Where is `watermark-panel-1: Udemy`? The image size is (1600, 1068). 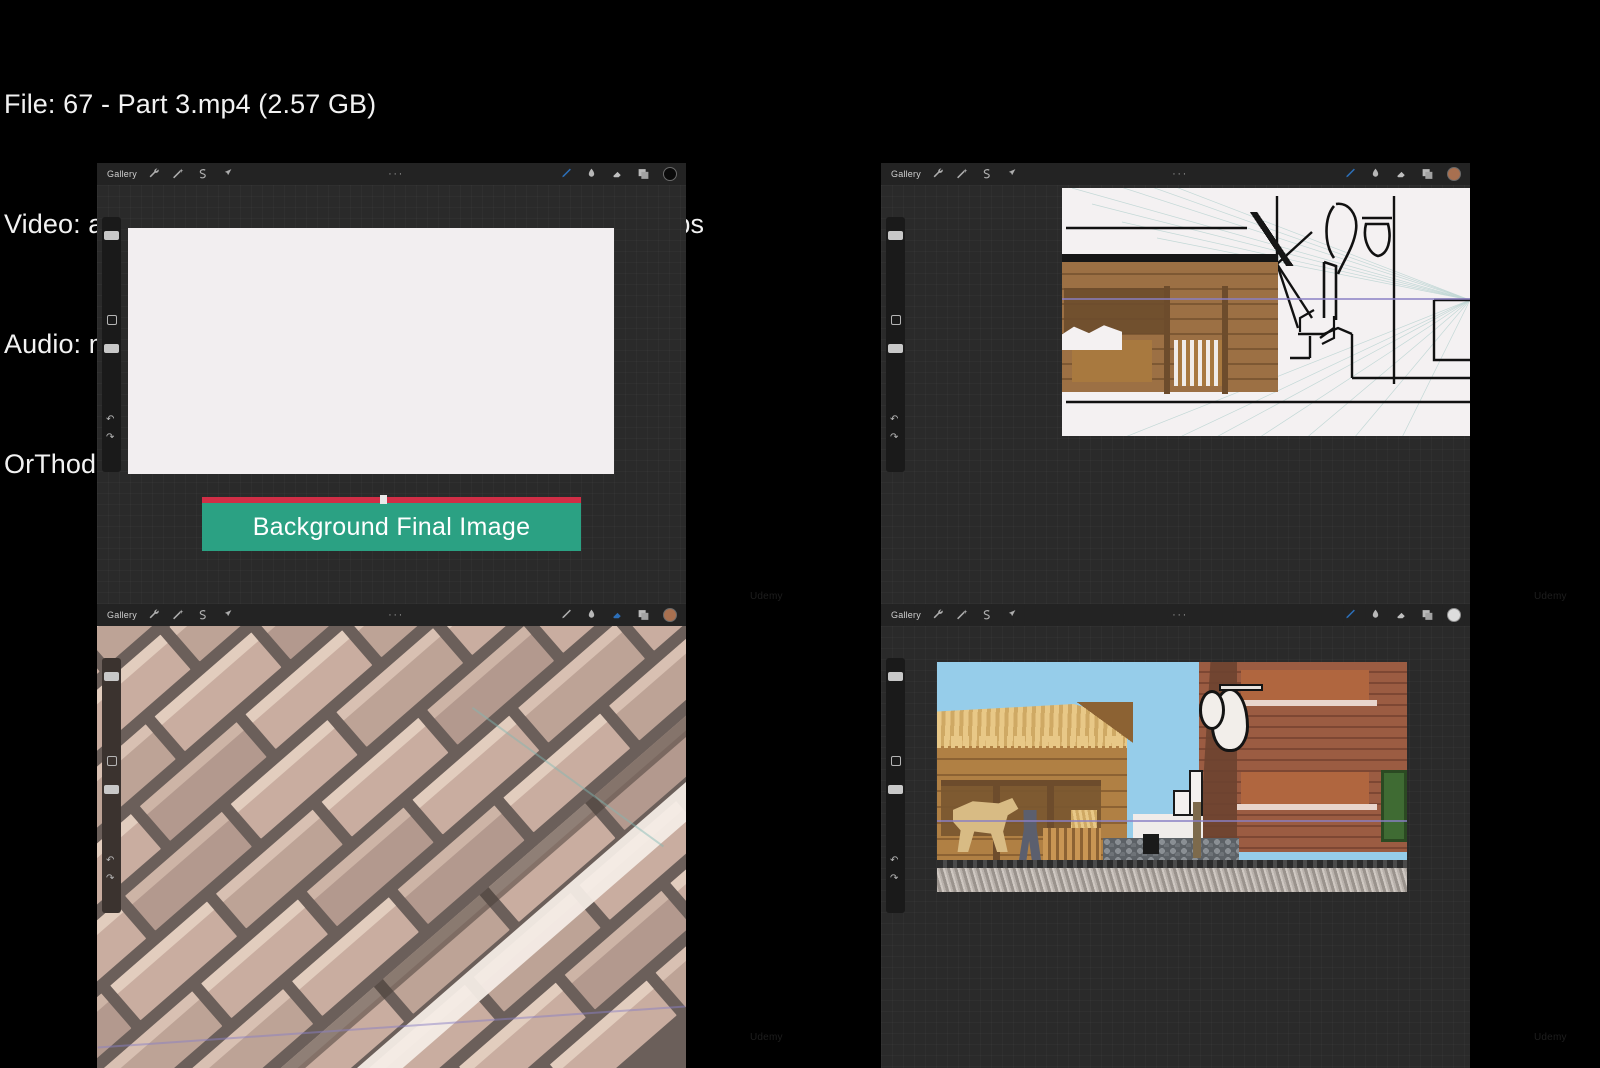
watermark-panel-1: Udemy is located at coordinates (766, 596).